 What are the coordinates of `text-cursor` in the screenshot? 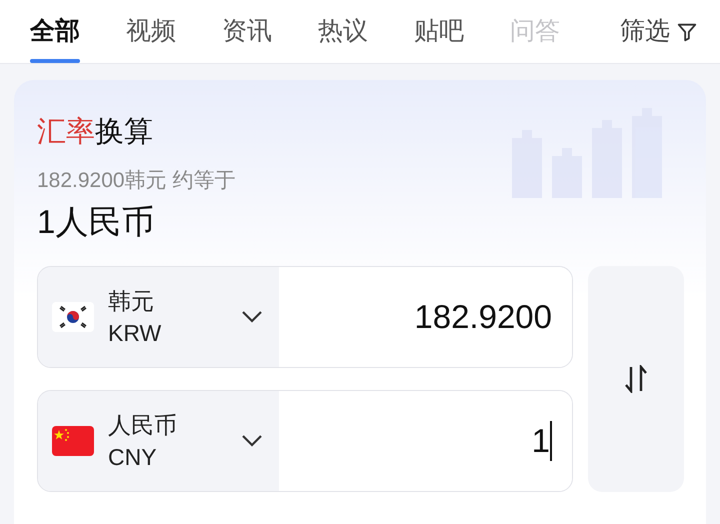 It's located at (551, 441).